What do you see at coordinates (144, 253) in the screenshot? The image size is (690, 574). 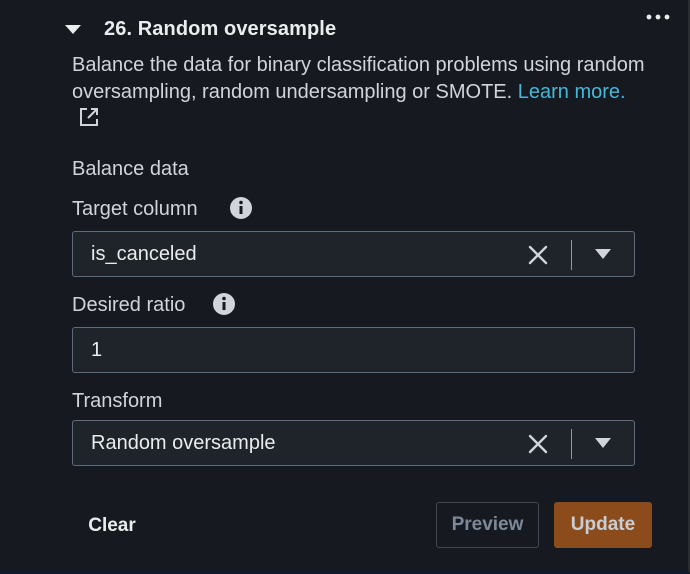 I see `target-column-value: is_canceled` at bounding box center [144, 253].